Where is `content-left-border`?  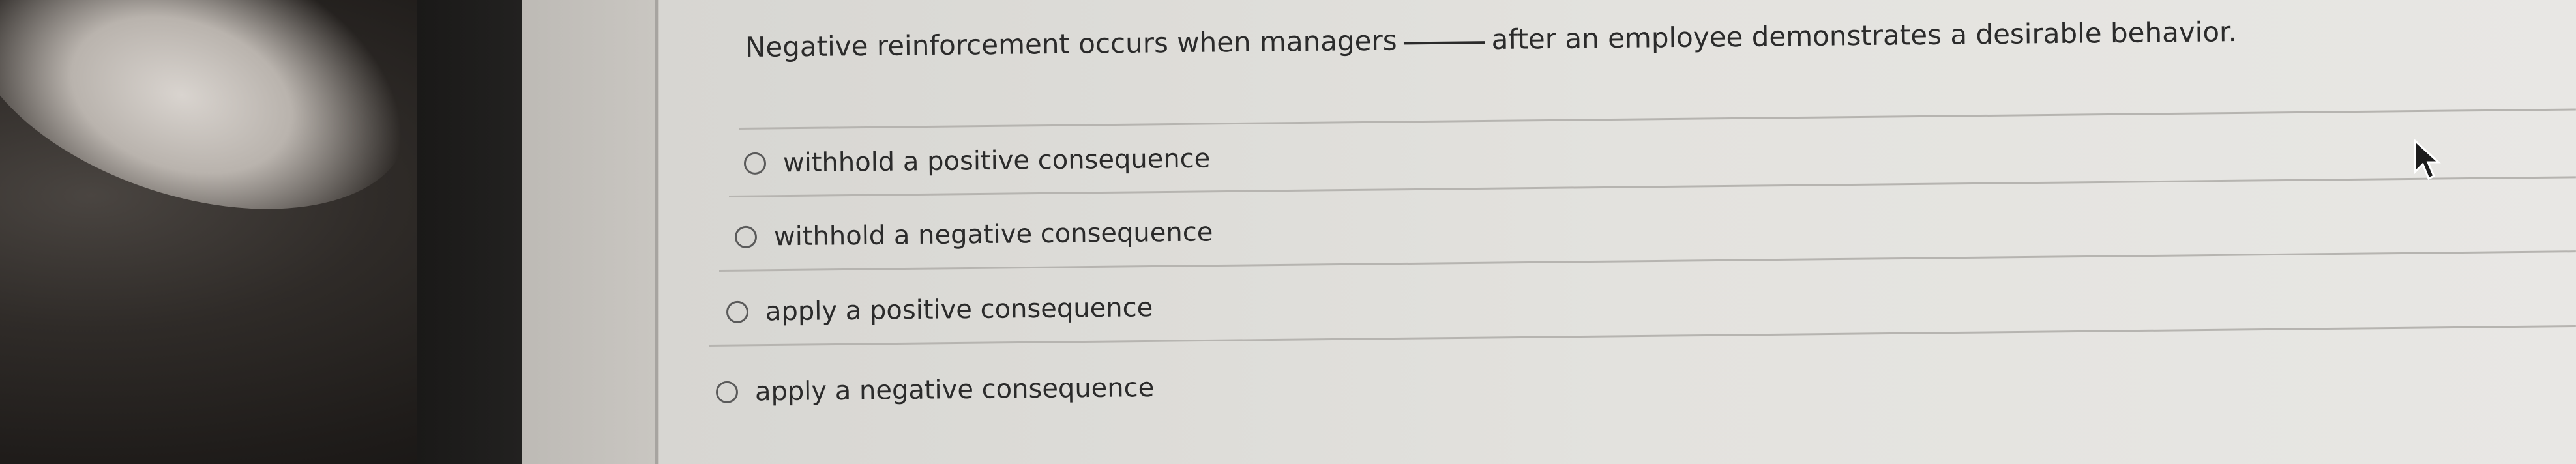 content-left-border is located at coordinates (656, 232).